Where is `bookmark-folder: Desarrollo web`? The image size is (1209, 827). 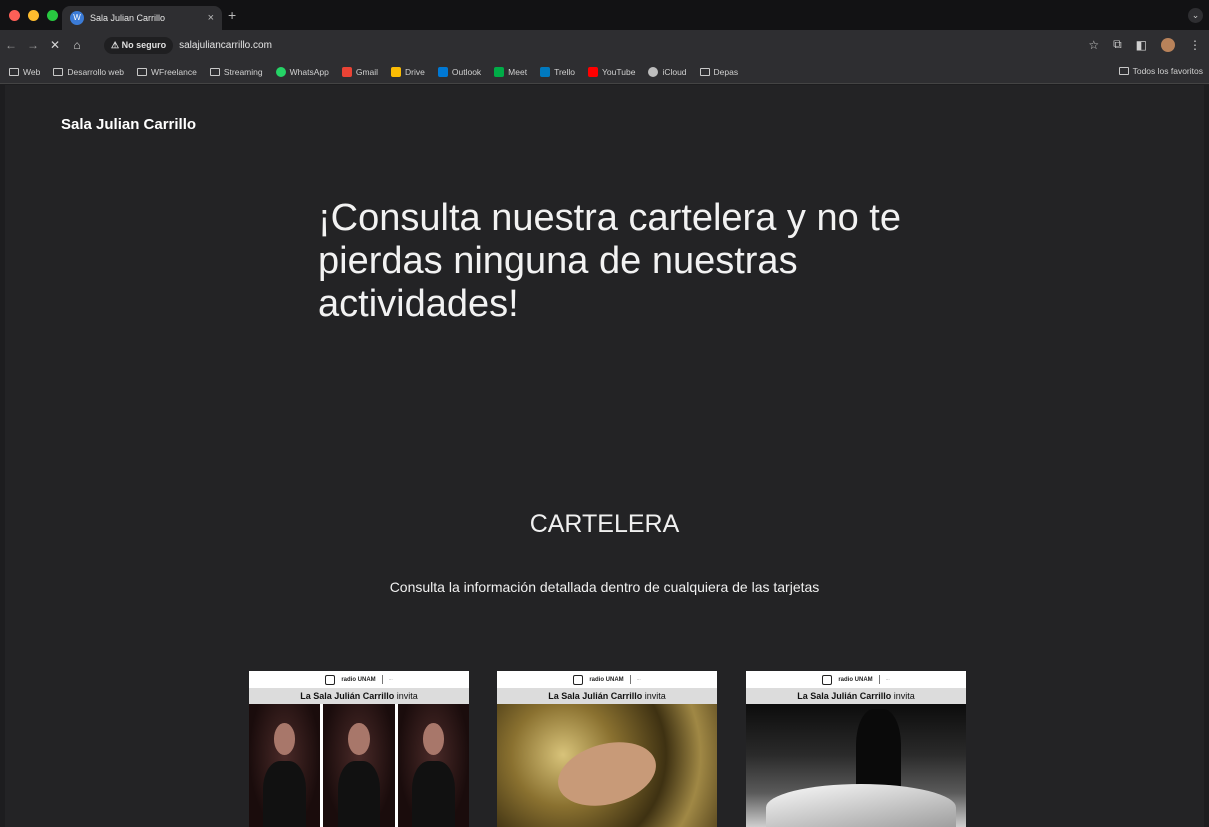
bookmark-folder: Desarrollo web is located at coordinates (88, 72).